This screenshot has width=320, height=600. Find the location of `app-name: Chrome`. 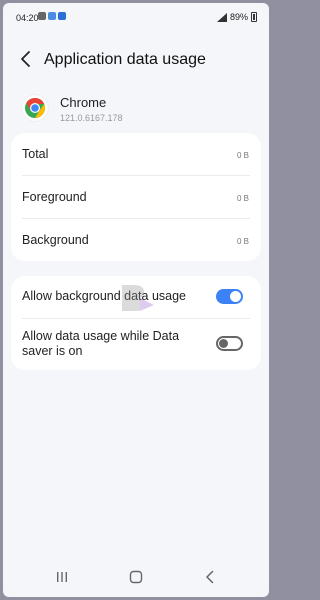

app-name: Chrome is located at coordinates (83, 102).